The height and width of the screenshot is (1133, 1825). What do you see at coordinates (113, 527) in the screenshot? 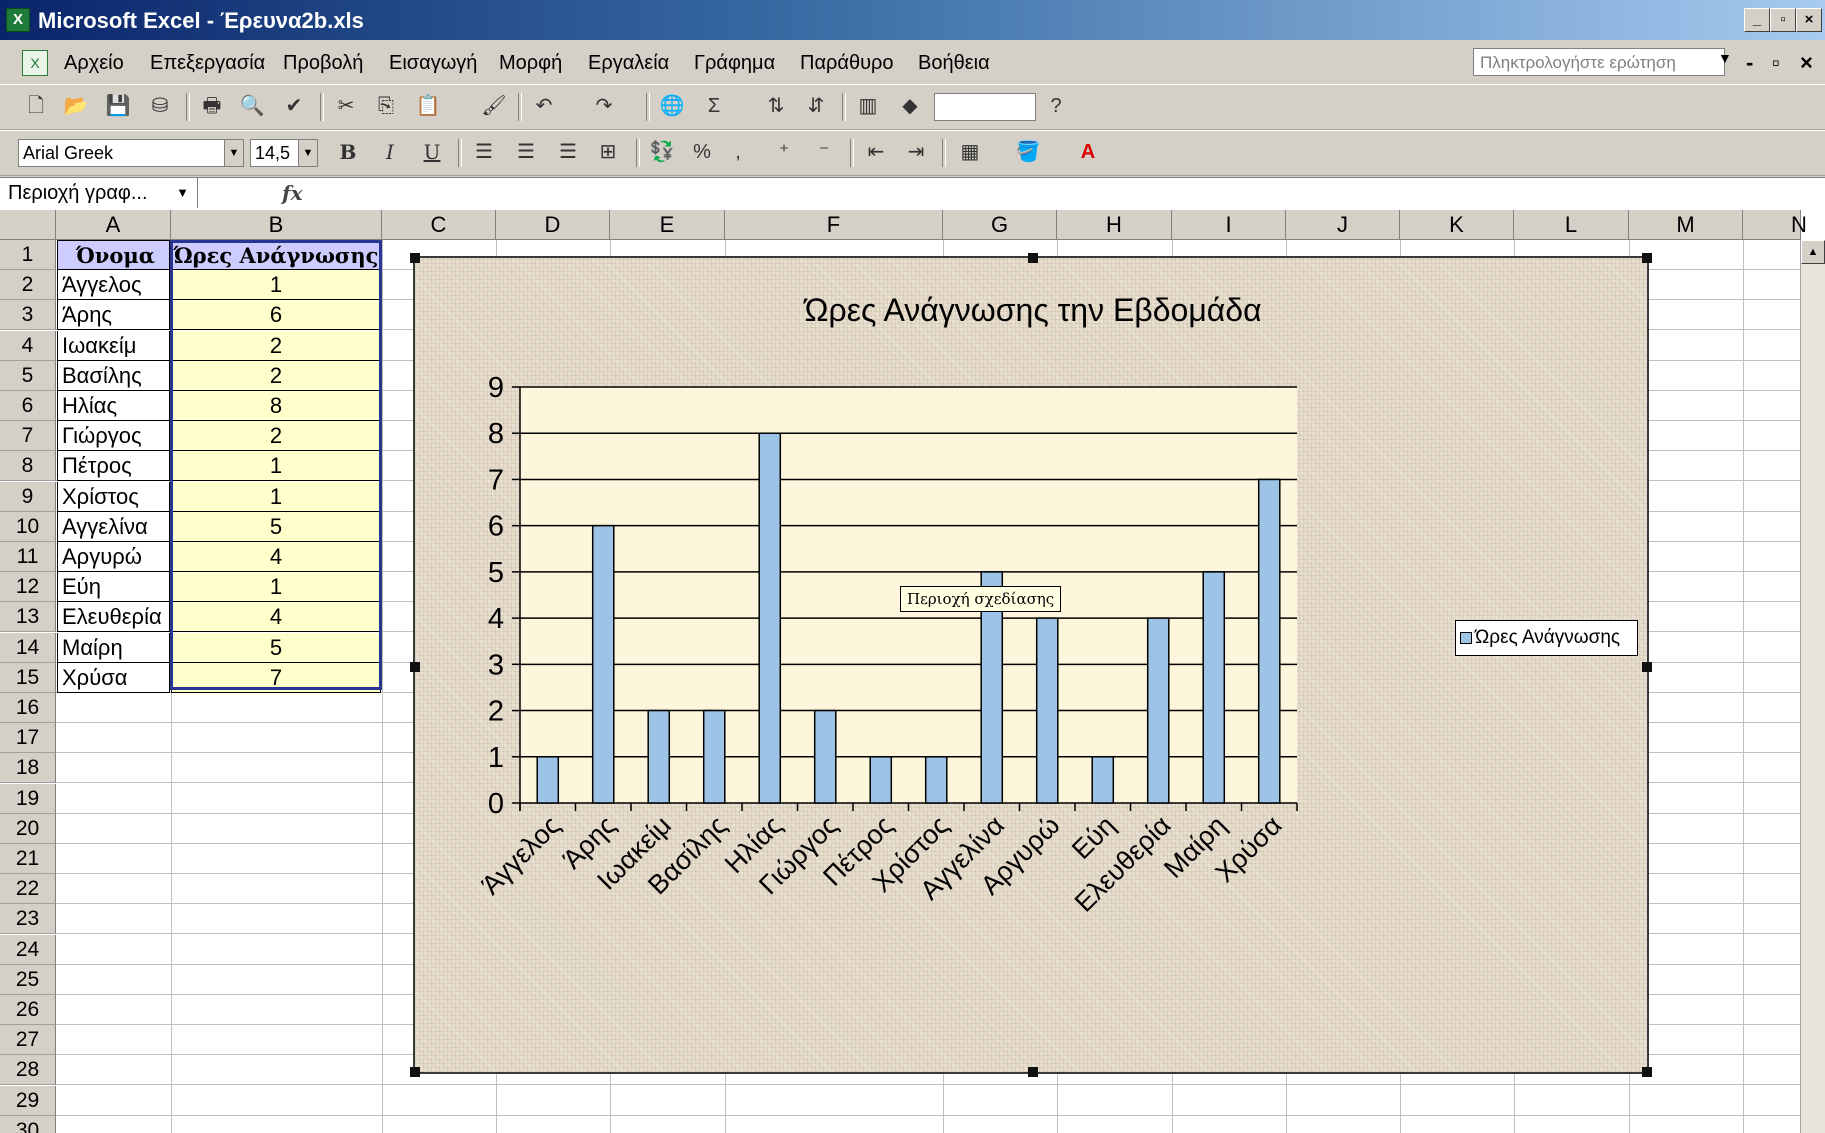
I see `cell-name: Αγγελίνα` at bounding box center [113, 527].